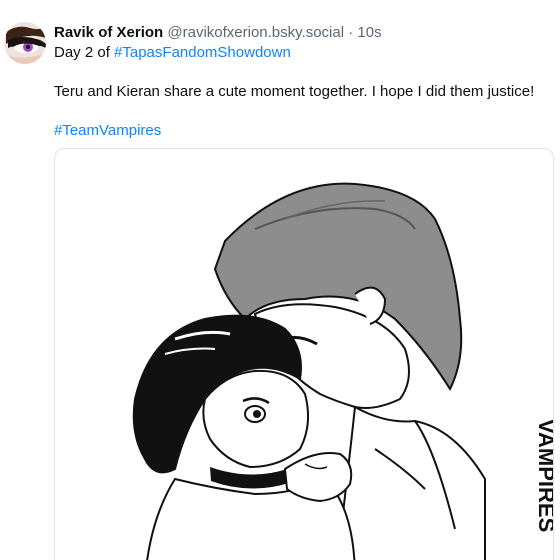 The height and width of the screenshot is (560, 560). I want to click on author-handle: @ravikofxerion.bsky.social, so click(255, 32).